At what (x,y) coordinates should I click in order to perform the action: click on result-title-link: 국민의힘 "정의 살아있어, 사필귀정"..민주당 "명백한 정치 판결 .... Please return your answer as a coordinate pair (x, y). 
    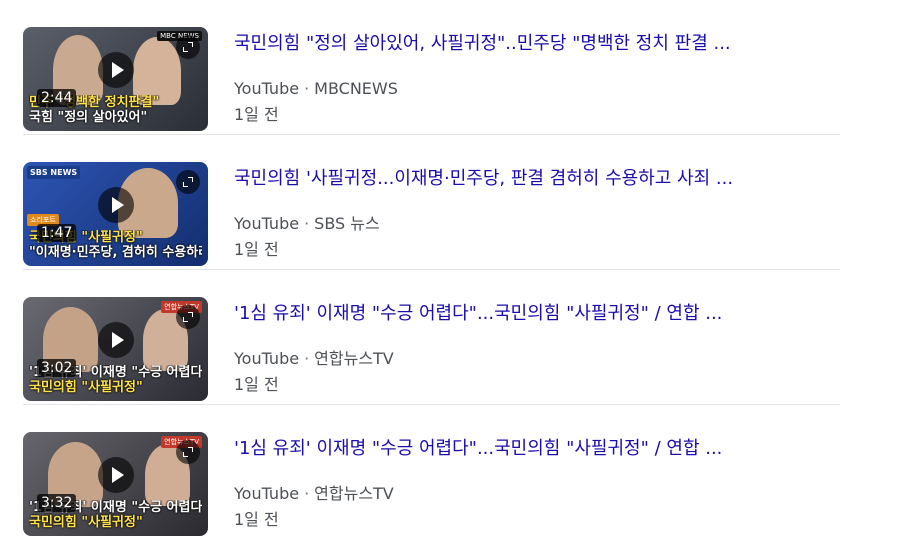
    Looking at the image, I should click on (534, 44).